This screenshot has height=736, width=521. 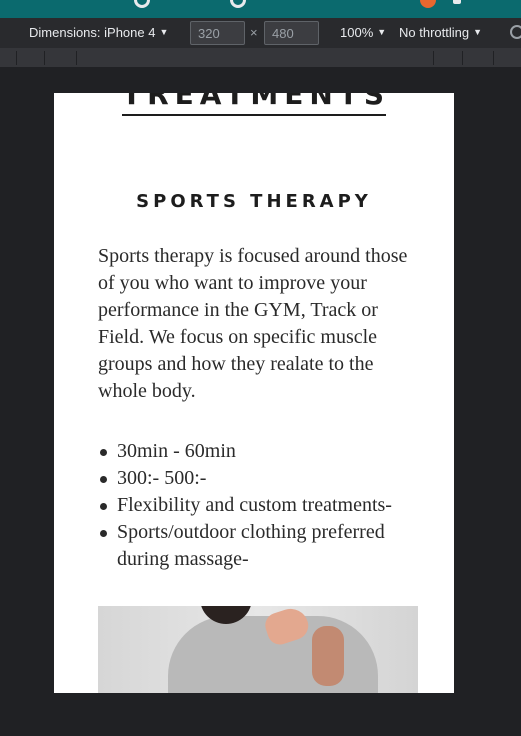 What do you see at coordinates (260, 58) in the screenshot?
I see `media-query-ruler` at bounding box center [260, 58].